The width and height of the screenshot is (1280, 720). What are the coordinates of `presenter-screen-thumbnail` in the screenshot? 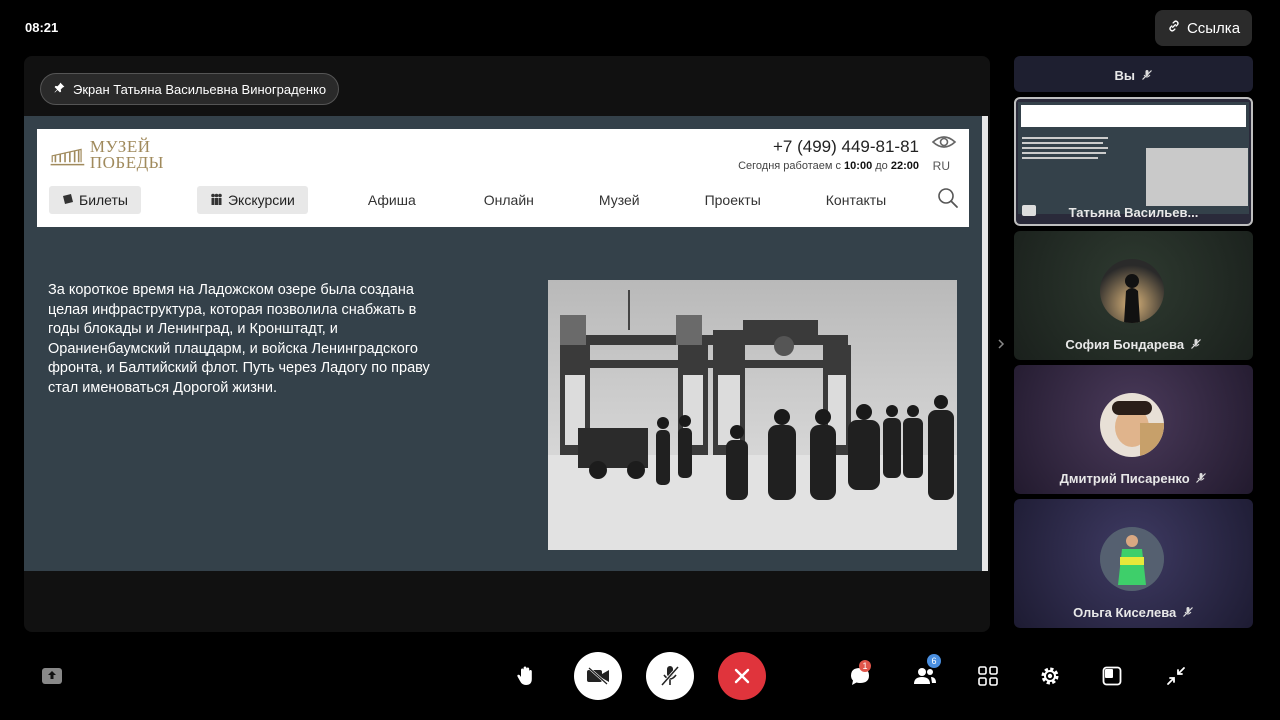 It's located at (1133, 158).